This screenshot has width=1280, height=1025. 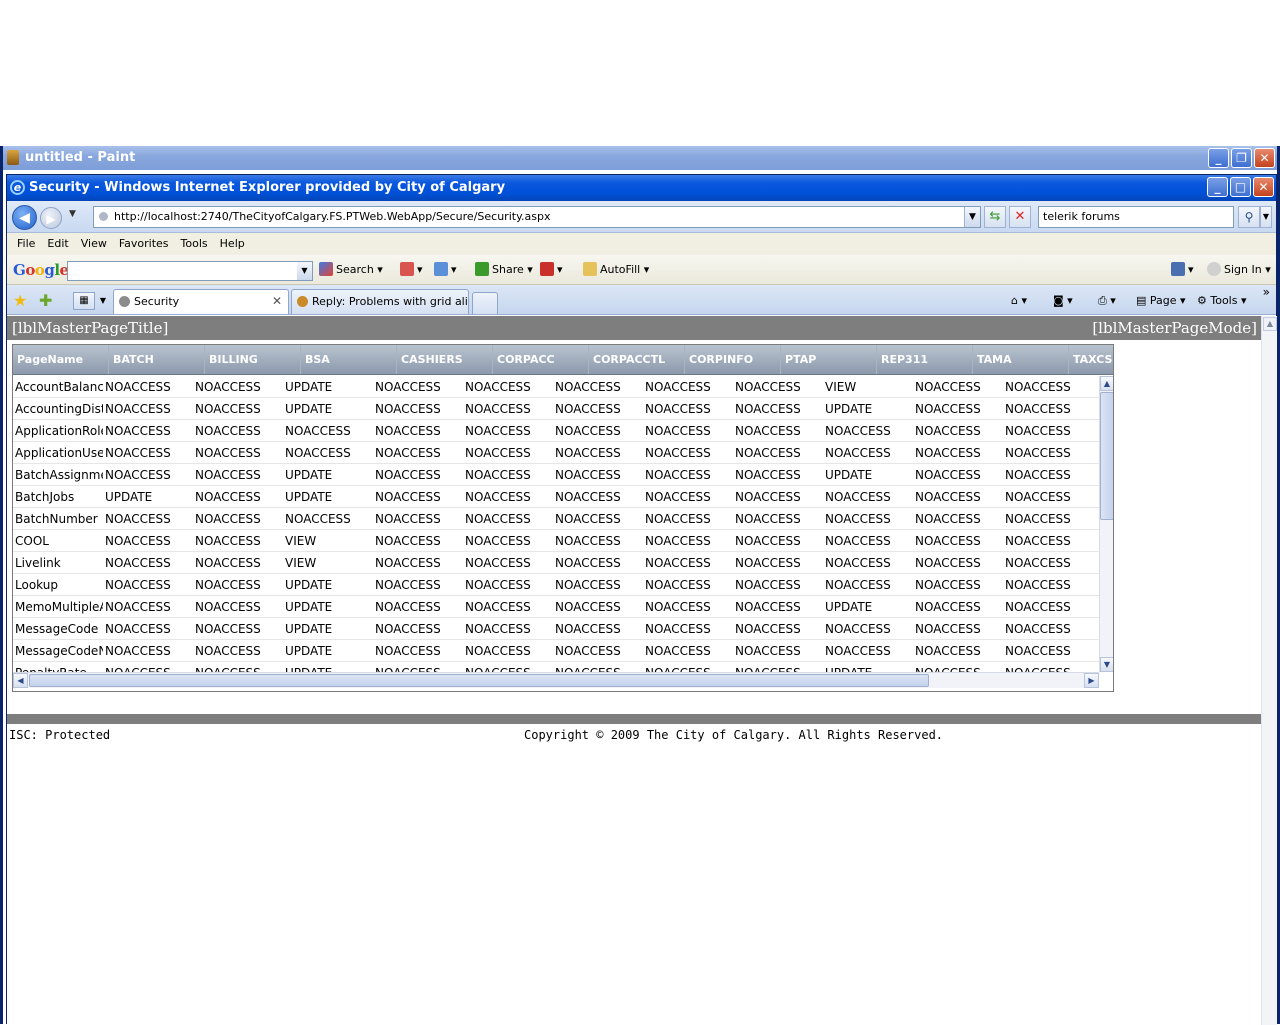 I want to click on page-vertical-scrollbar: ▲, so click(x=1269, y=670).